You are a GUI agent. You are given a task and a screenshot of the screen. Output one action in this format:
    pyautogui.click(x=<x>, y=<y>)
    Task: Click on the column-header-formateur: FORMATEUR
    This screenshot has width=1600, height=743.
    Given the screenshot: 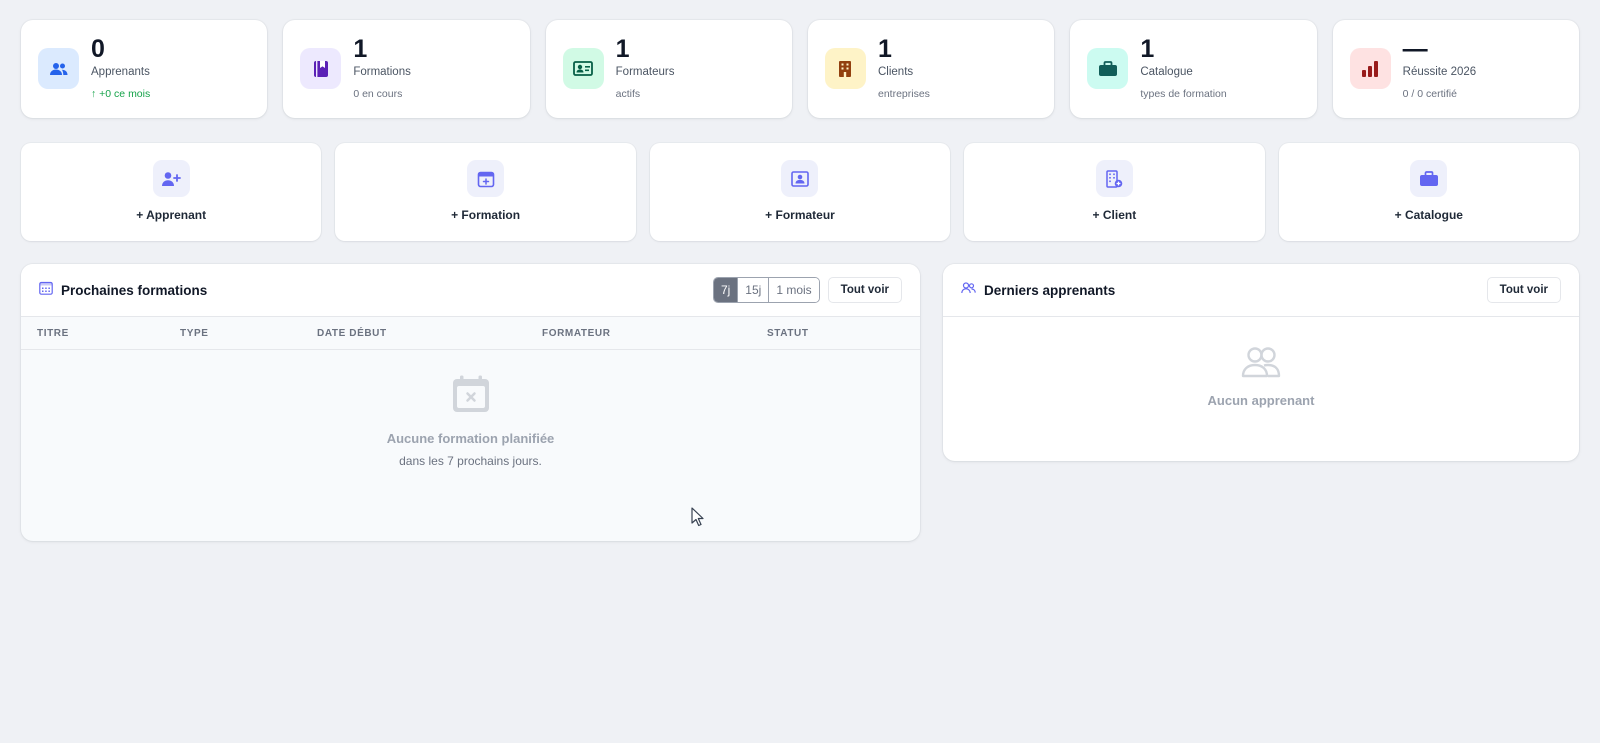 What is the action you would take?
    pyautogui.click(x=576, y=333)
    